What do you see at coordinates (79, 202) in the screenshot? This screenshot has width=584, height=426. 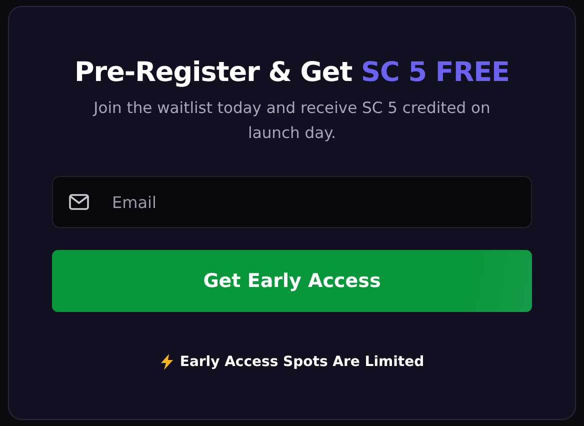 I see `mail-icon` at bounding box center [79, 202].